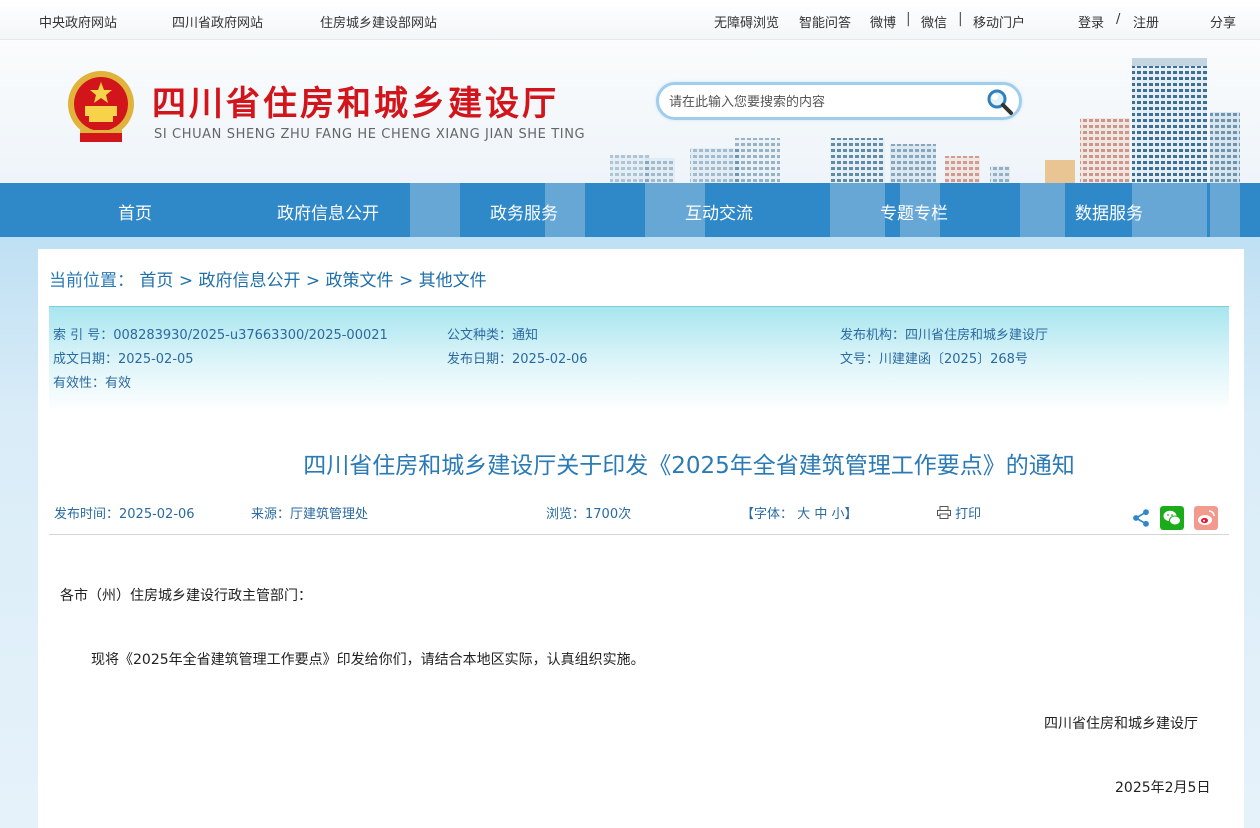 Image resolution: width=1260 pixels, height=828 pixels. What do you see at coordinates (453, 281) in the screenshot?
I see `breadcrumb-other: 其他文件` at bounding box center [453, 281].